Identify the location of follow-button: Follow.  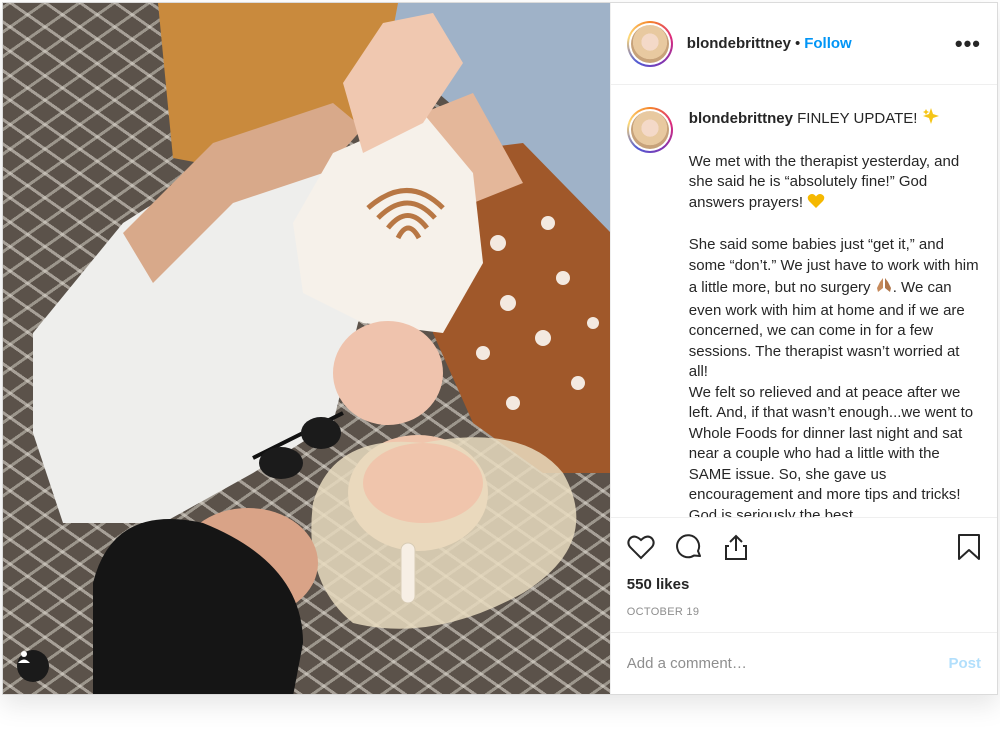
(828, 43).